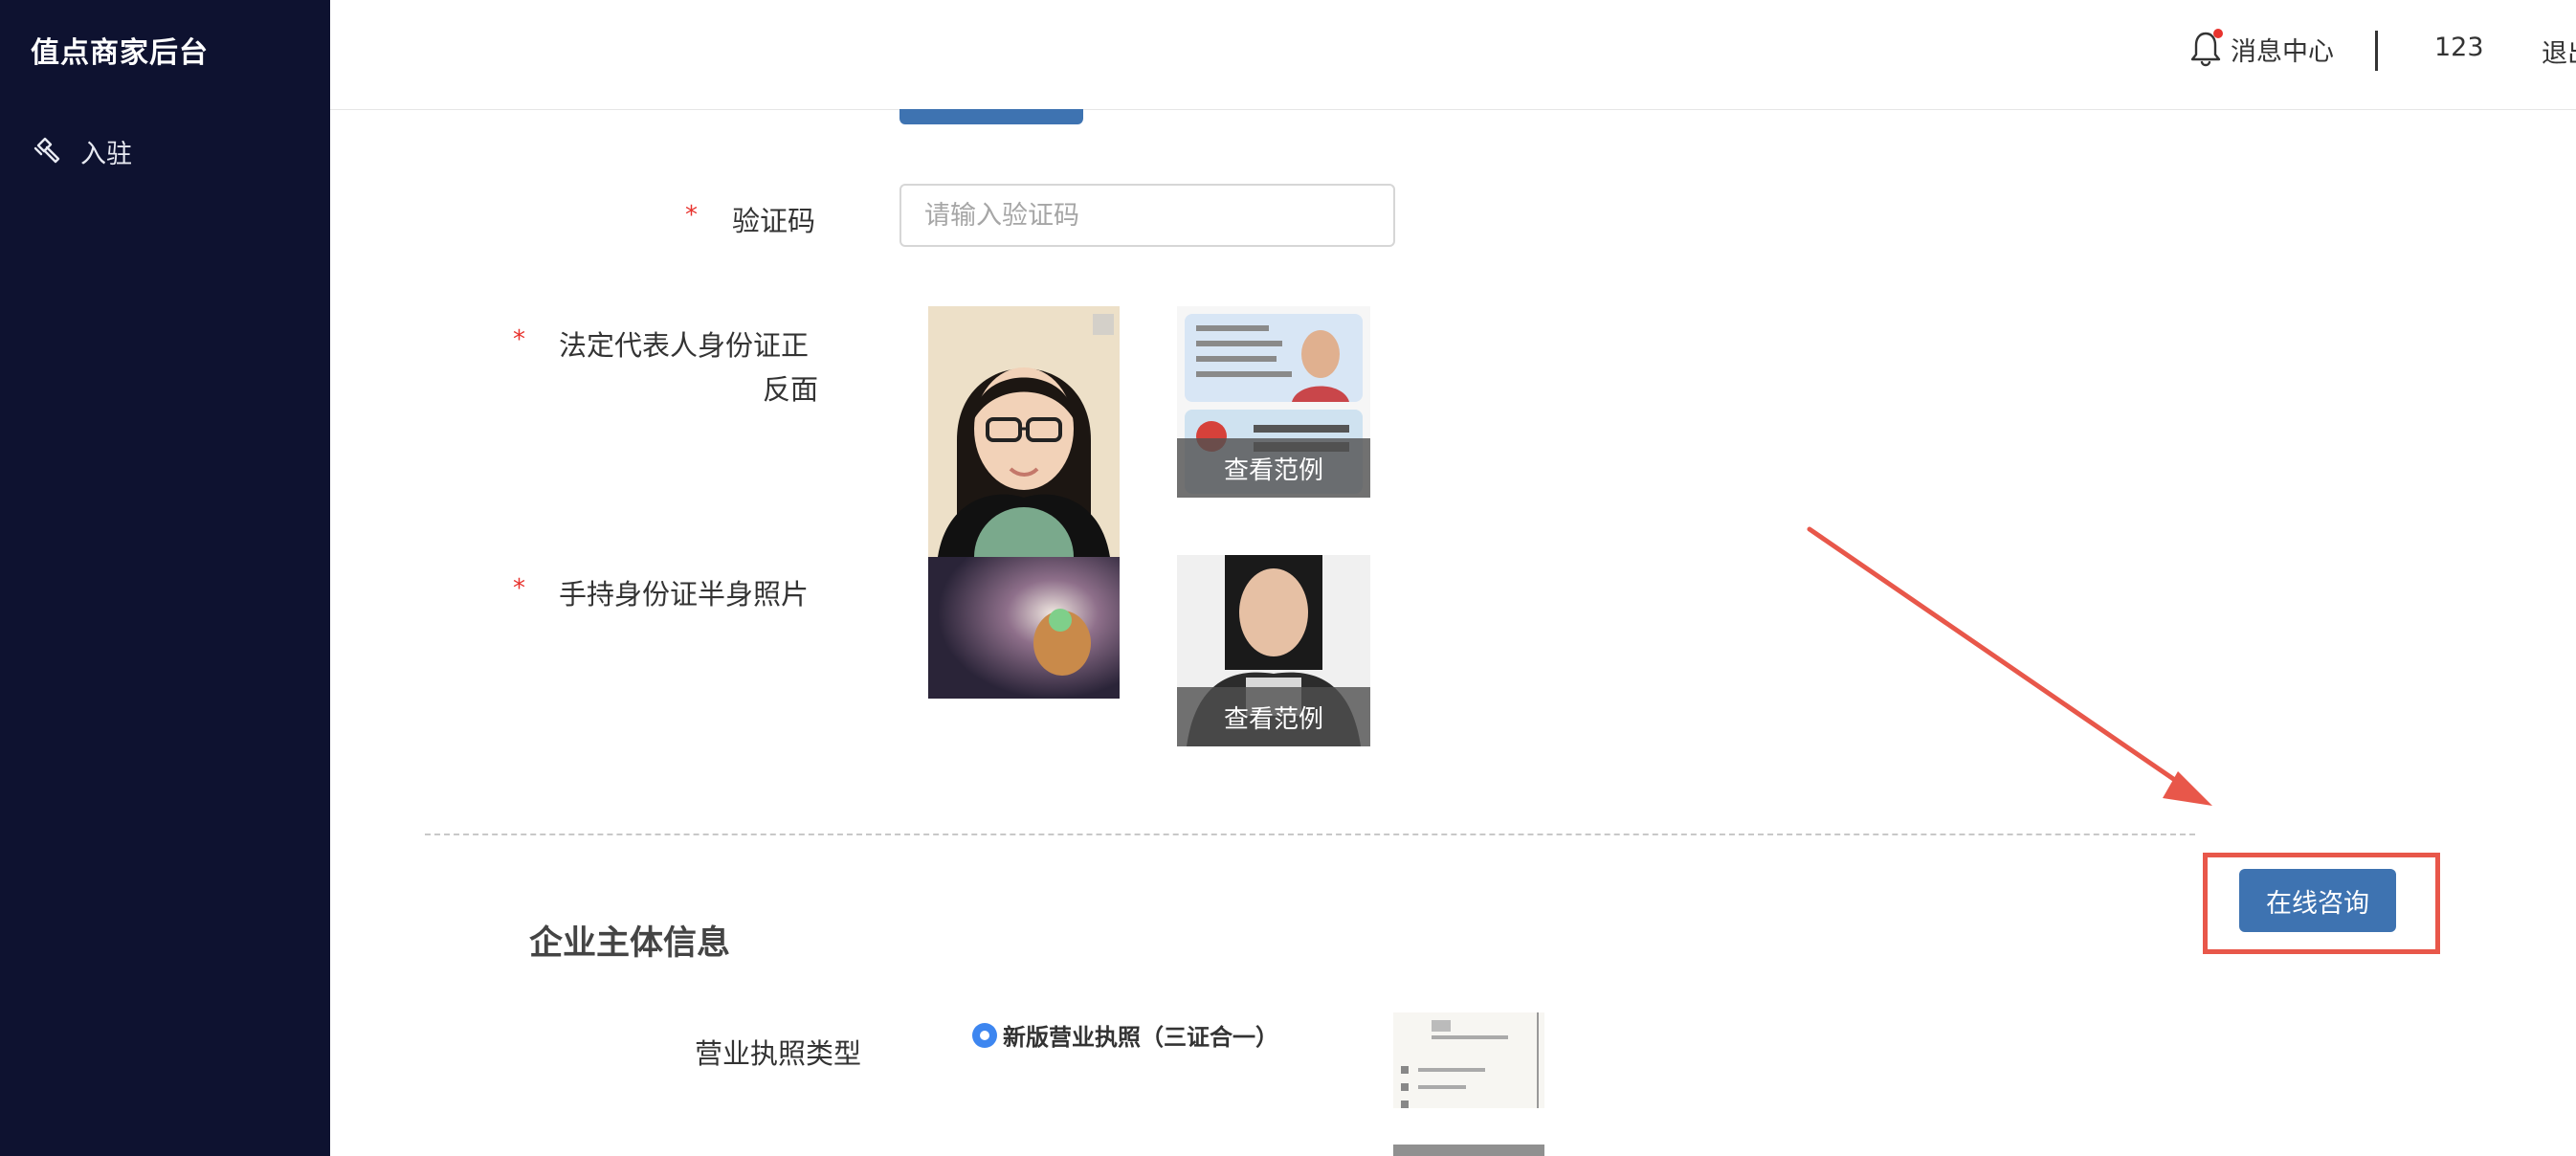 This screenshot has width=2576, height=1156. What do you see at coordinates (2218, 33) in the screenshot?
I see `notification-dot` at bounding box center [2218, 33].